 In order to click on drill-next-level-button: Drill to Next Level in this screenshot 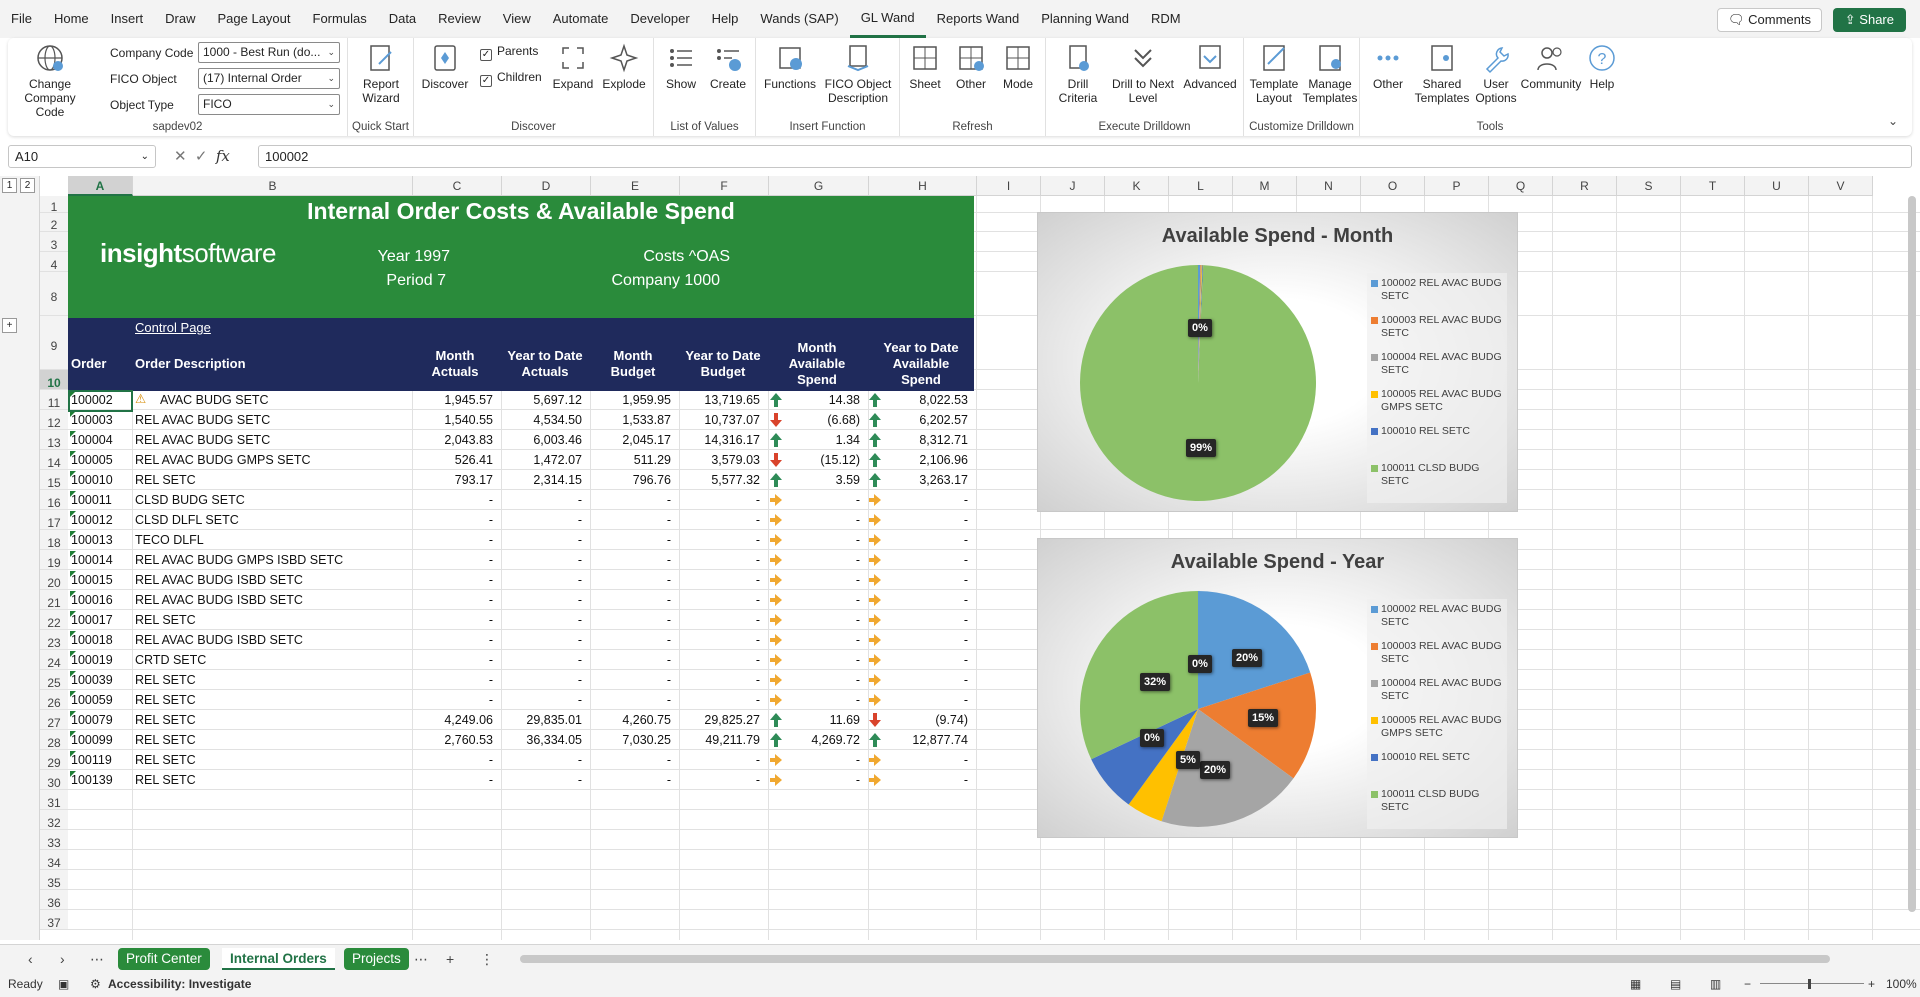, I will do `click(1143, 73)`.